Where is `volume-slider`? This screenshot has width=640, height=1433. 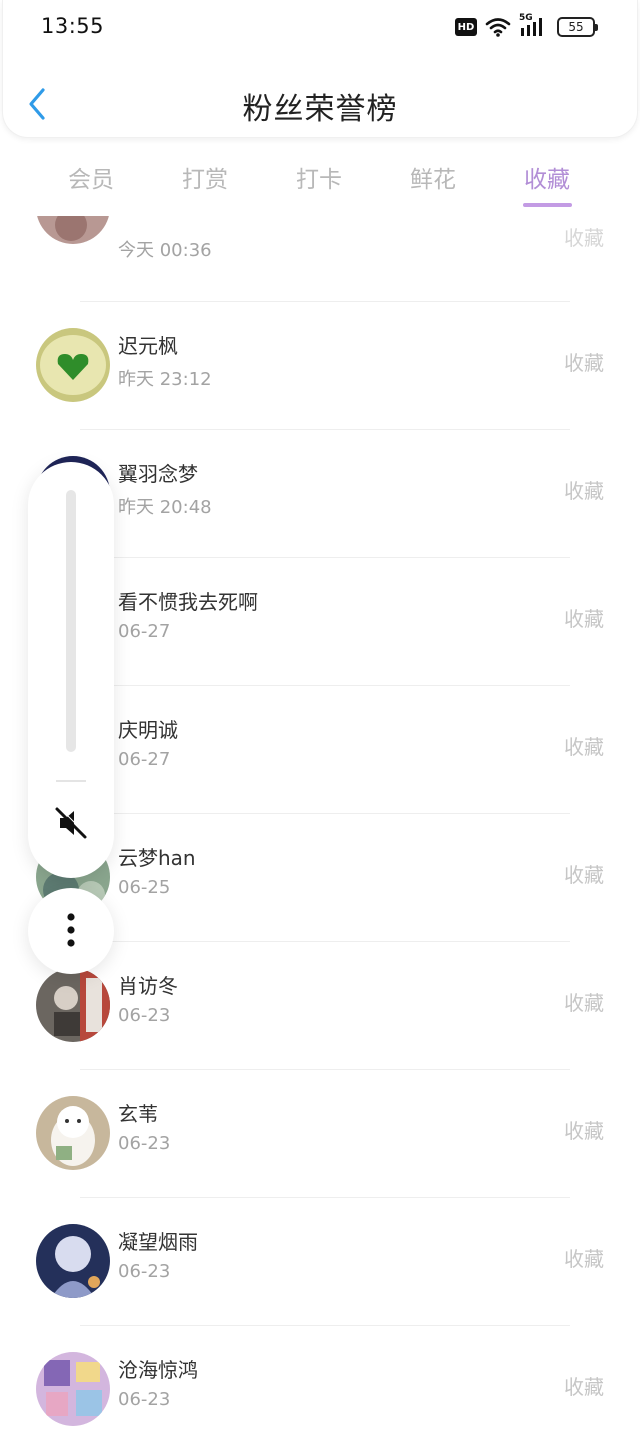 volume-slider is located at coordinates (71, 621).